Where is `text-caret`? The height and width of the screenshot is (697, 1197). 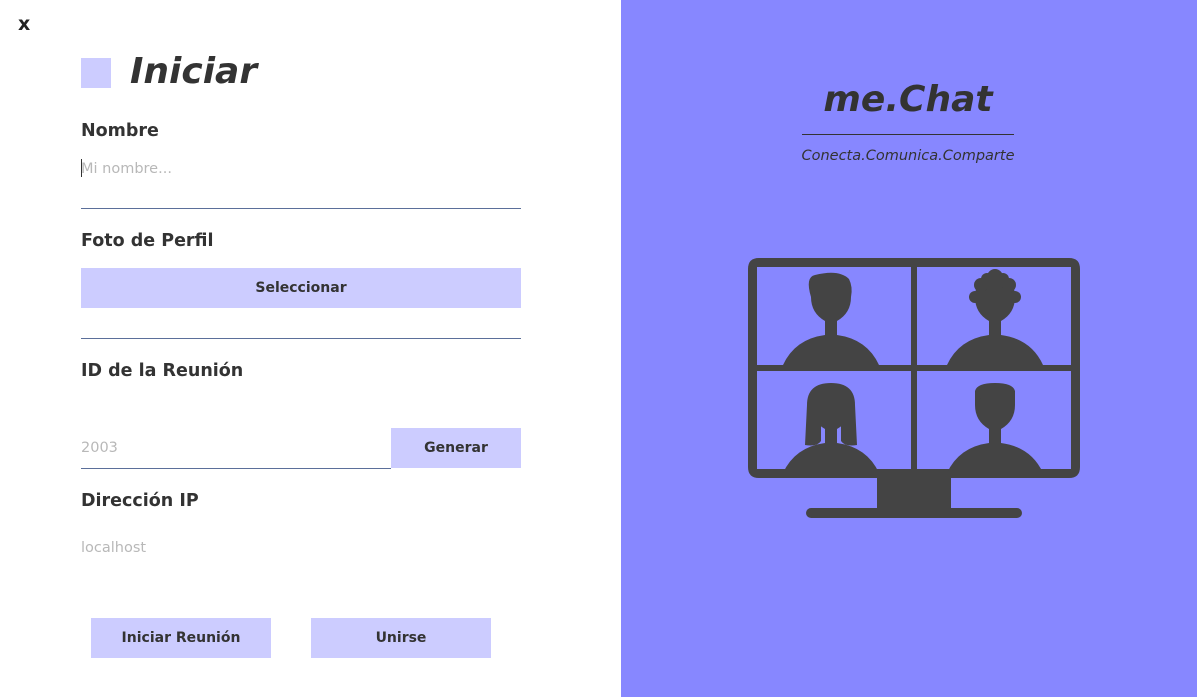 text-caret is located at coordinates (81, 168).